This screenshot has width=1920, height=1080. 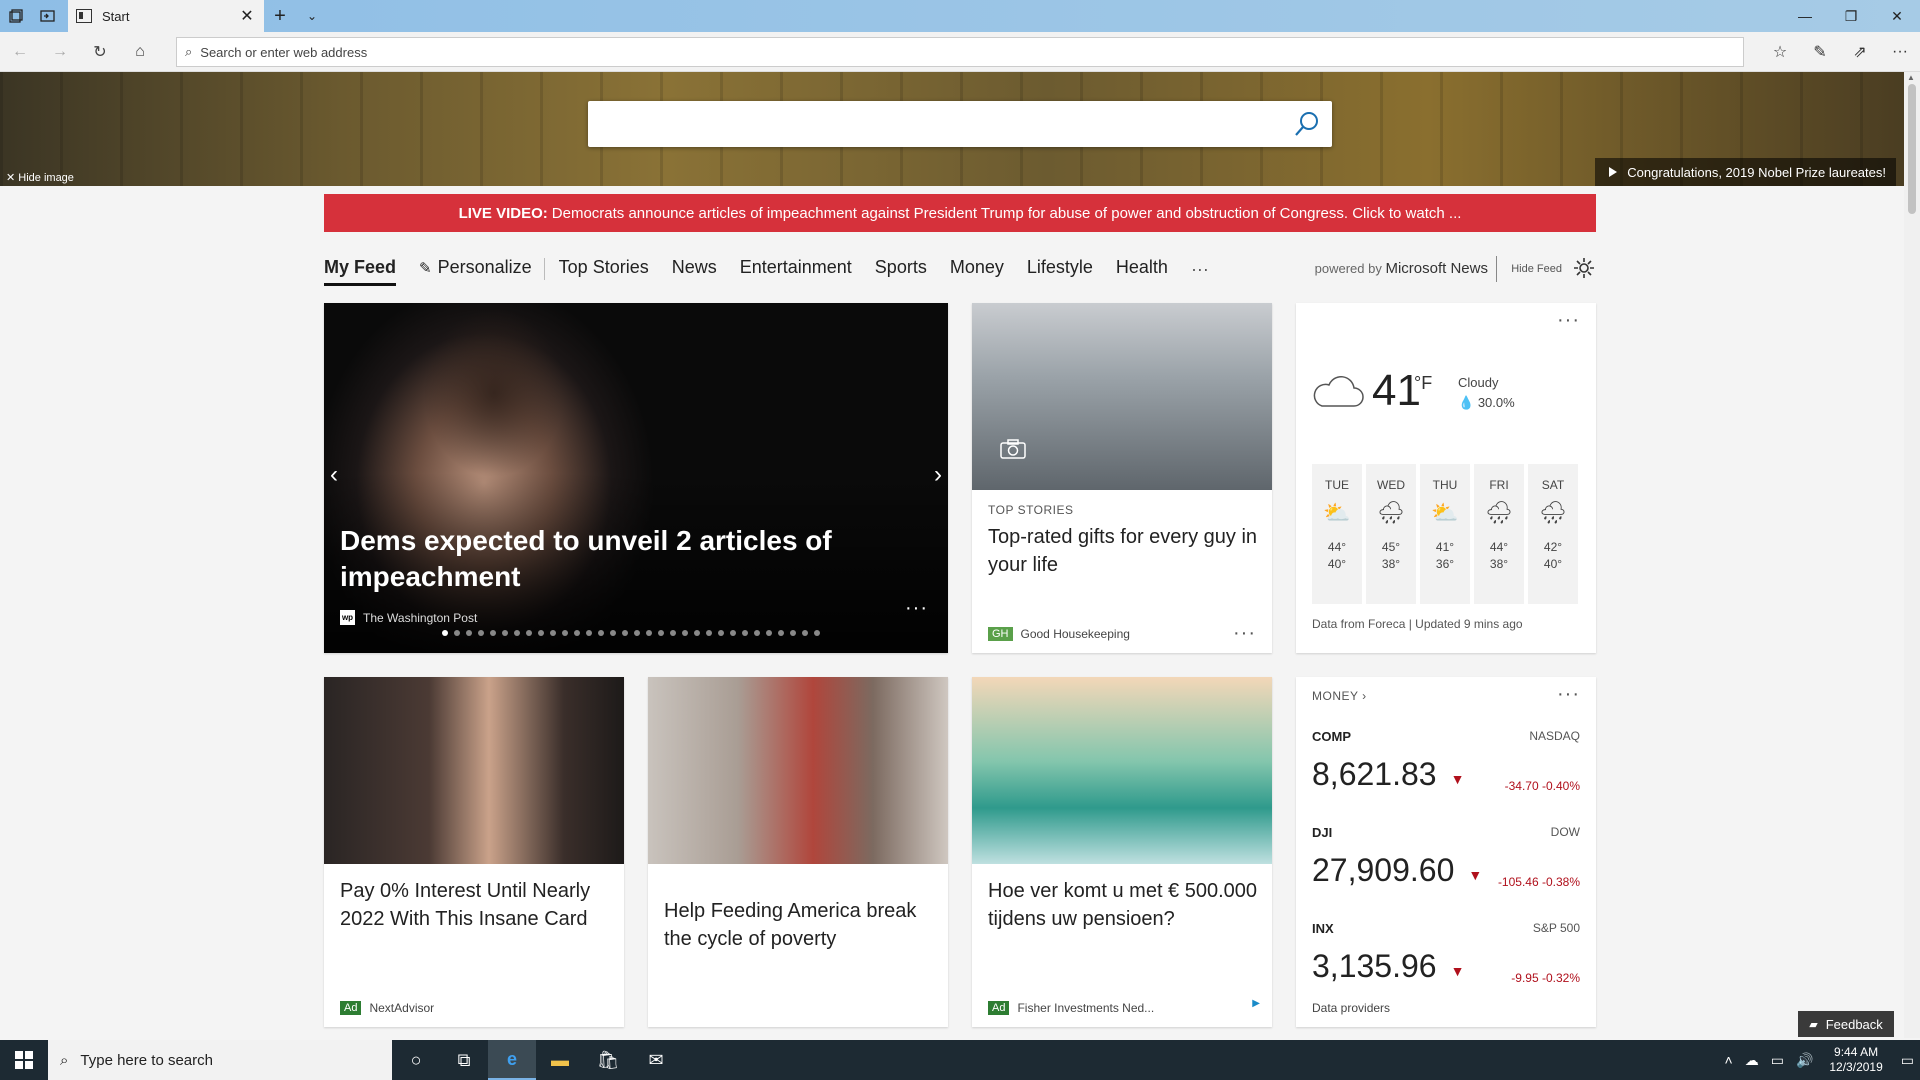 I want to click on gear-icon, so click(x=1584, y=268).